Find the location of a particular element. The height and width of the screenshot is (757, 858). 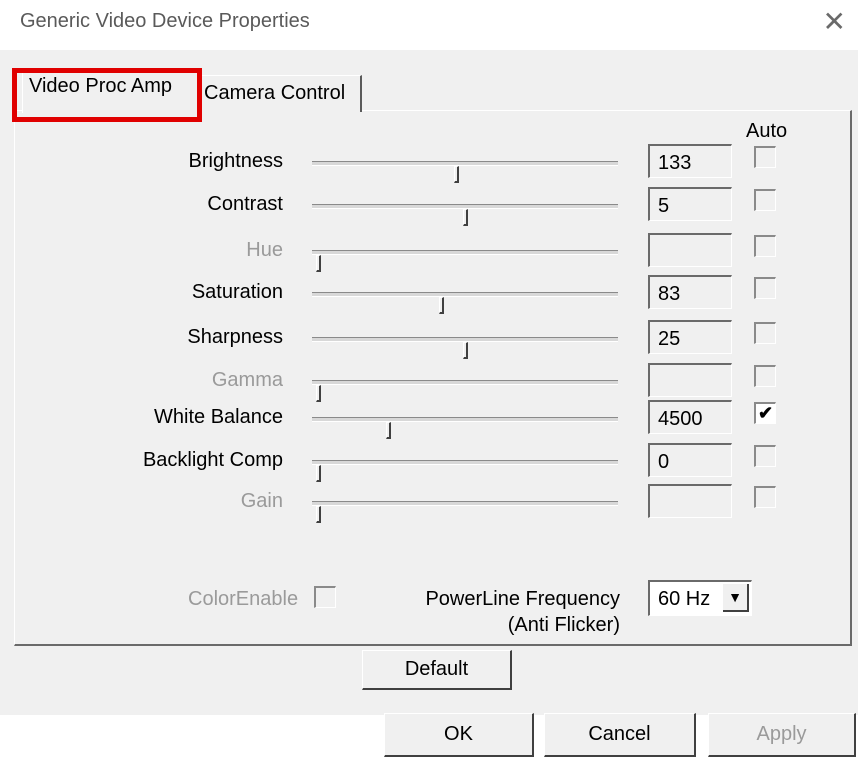

gamma-slider is located at coordinates (465, 391).